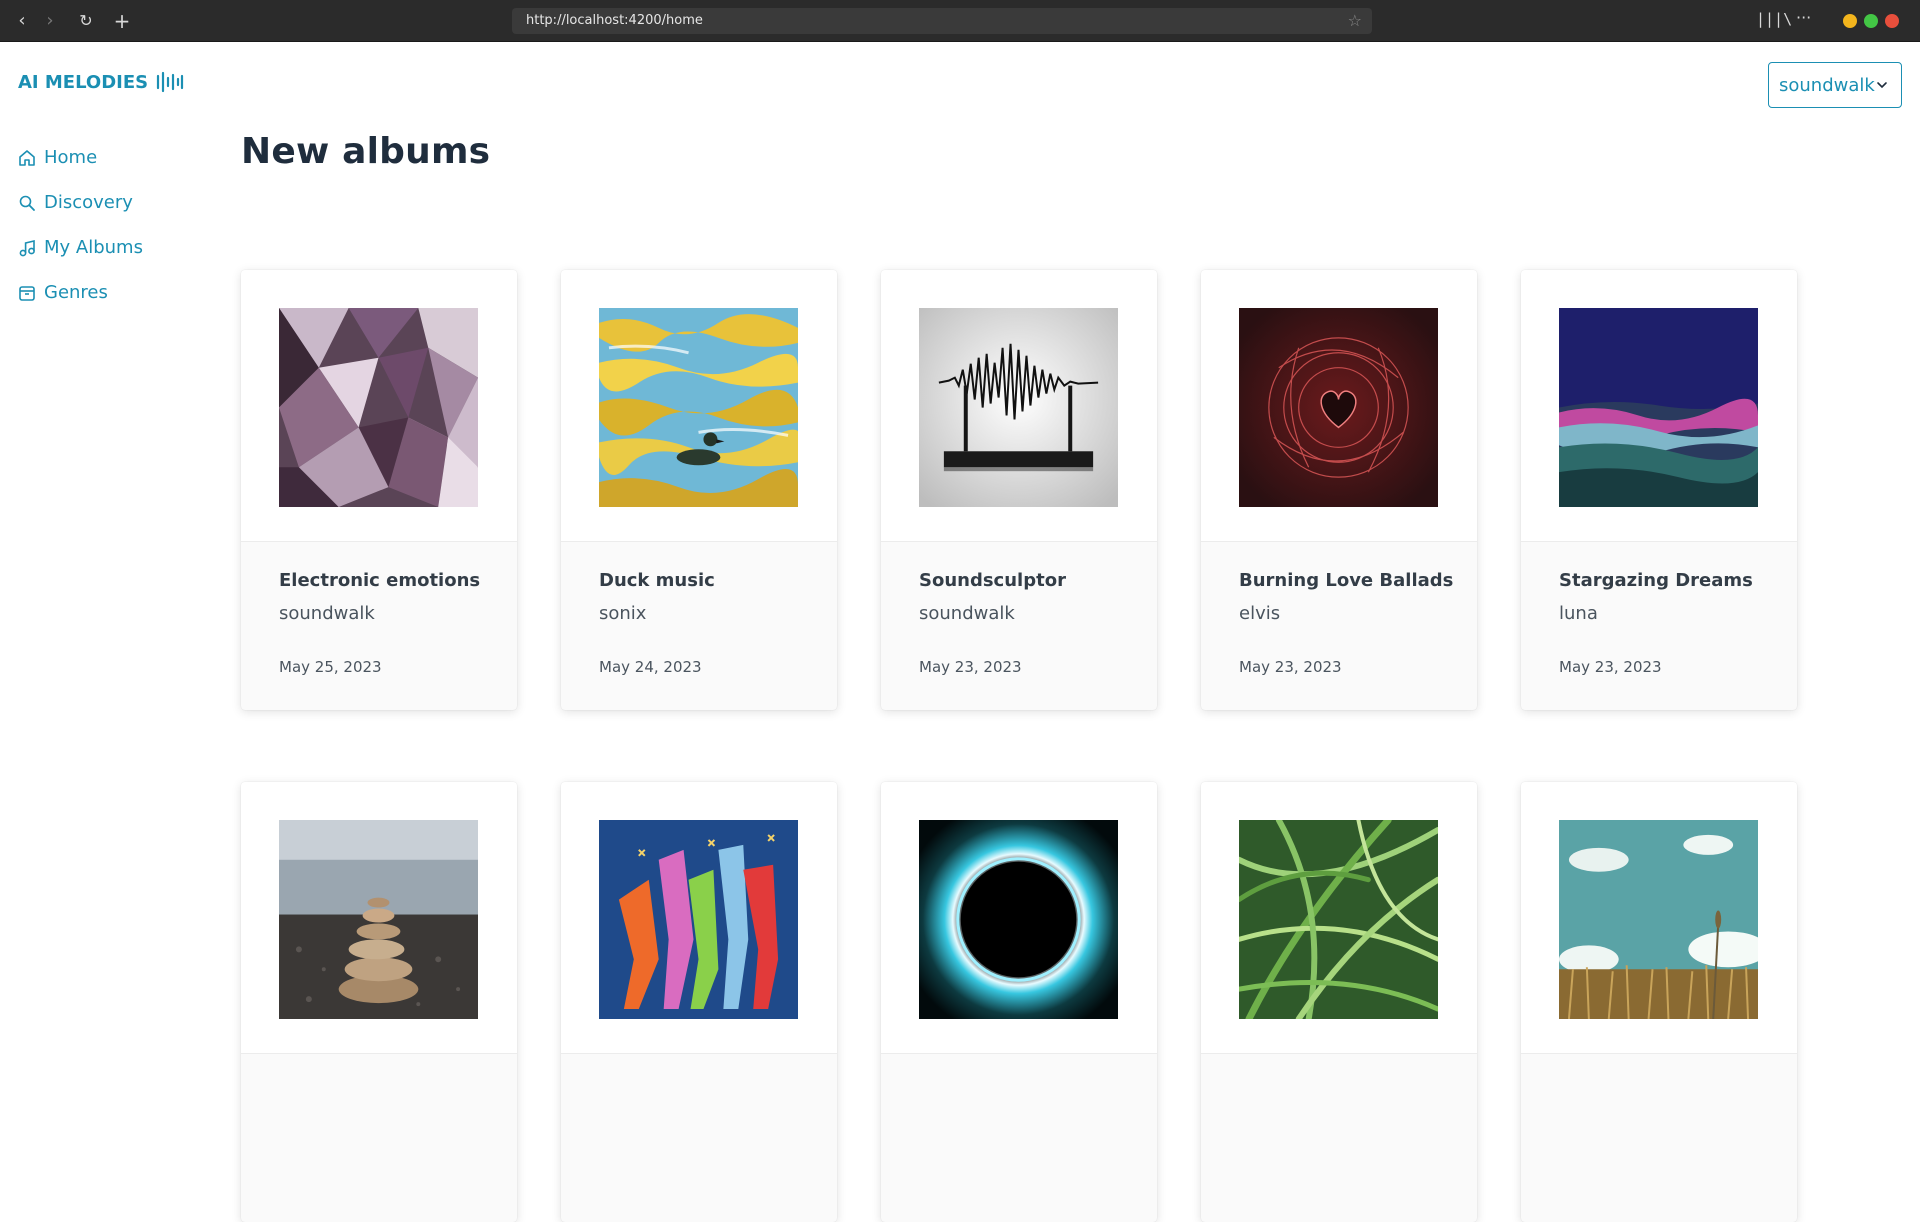 The image size is (1920, 1222). I want to click on address-bar: http://localhost:4200/home ☆, so click(942, 21).